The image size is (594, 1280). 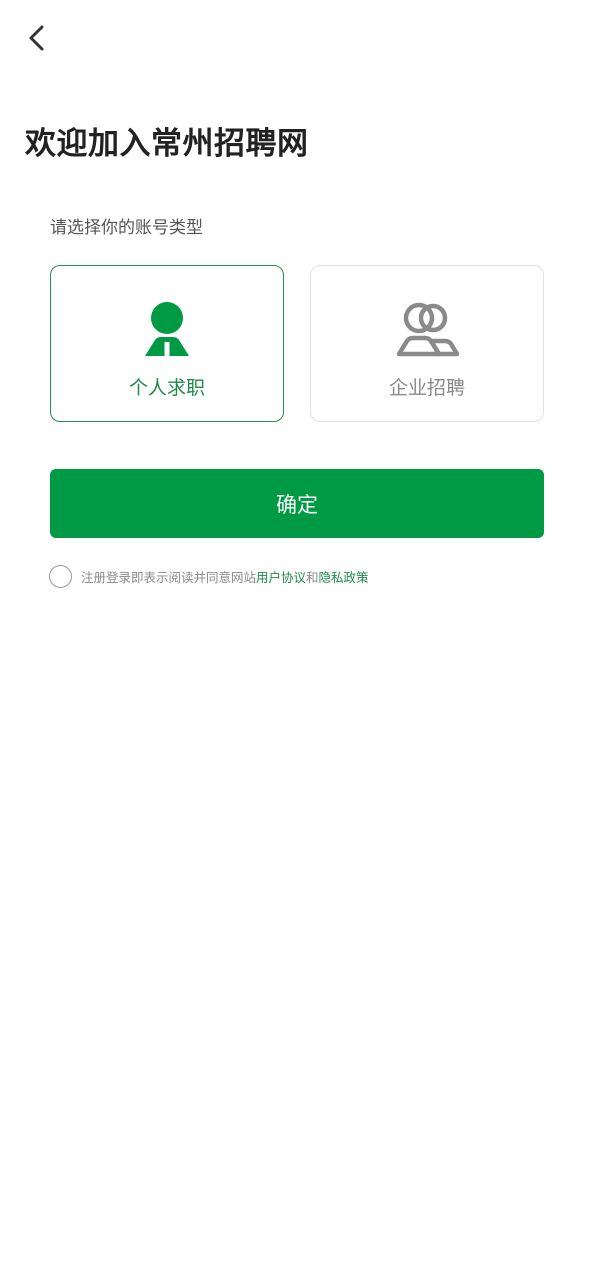 What do you see at coordinates (166, 388) in the screenshot?
I see `account-type-label: 个人求职` at bounding box center [166, 388].